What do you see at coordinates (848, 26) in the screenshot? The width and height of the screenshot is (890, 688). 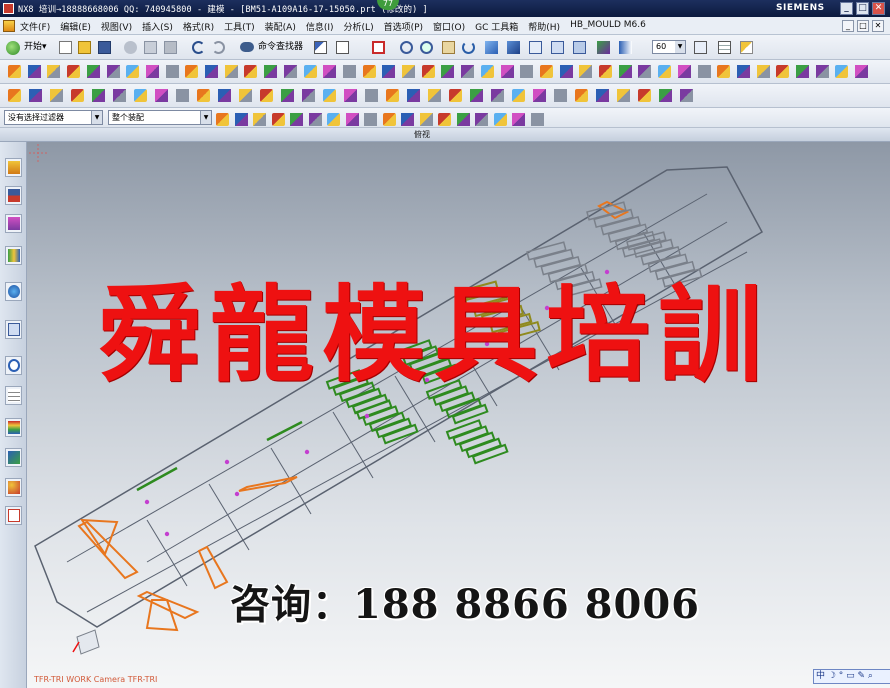 I see `doc-minimize-button: _` at bounding box center [848, 26].